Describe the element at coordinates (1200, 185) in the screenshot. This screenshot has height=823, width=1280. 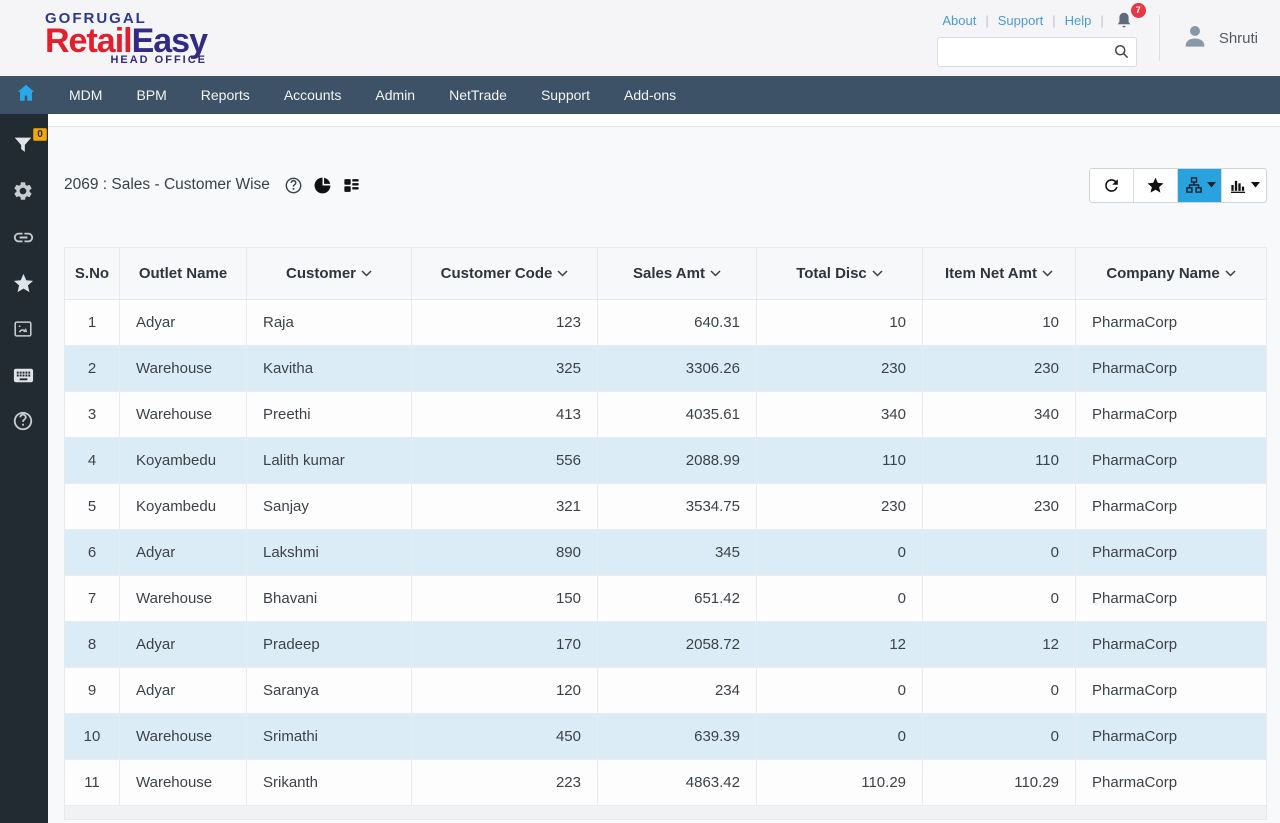
I see `hierarchy-view-button` at that location.